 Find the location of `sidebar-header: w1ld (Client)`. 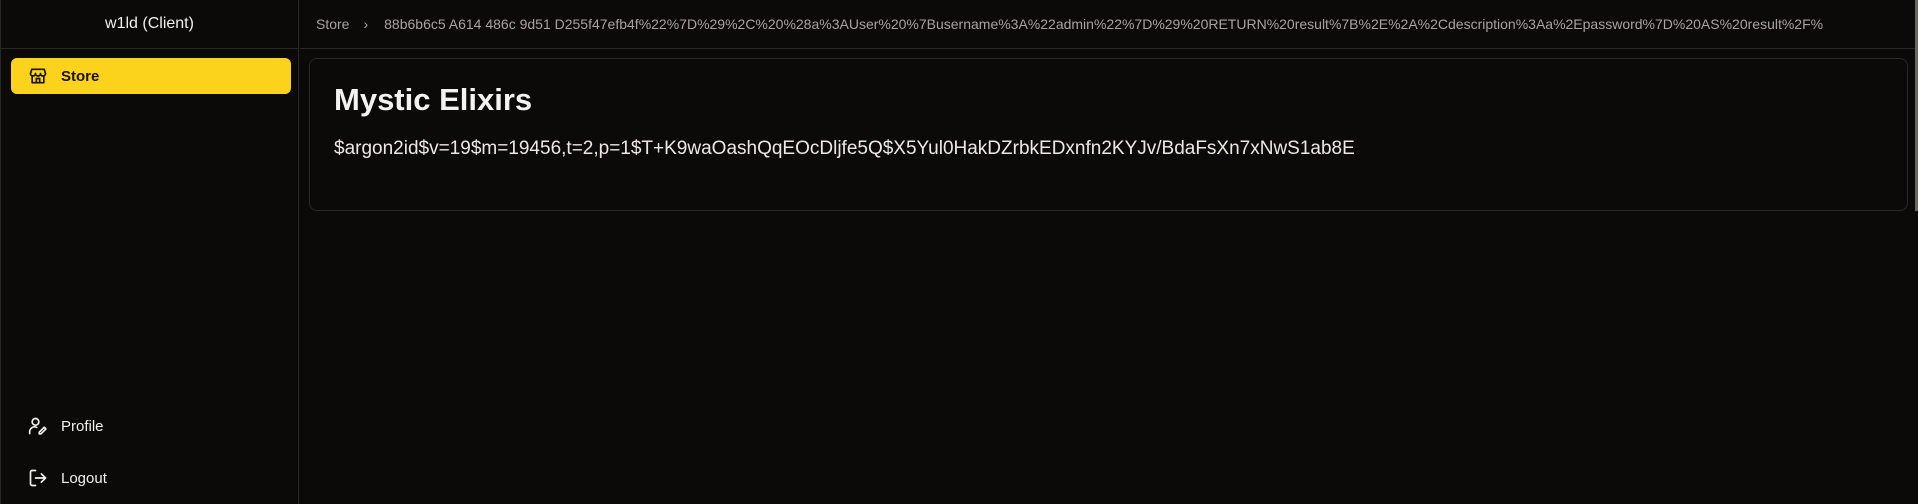

sidebar-header: w1ld (Client) is located at coordinates (149, 24).